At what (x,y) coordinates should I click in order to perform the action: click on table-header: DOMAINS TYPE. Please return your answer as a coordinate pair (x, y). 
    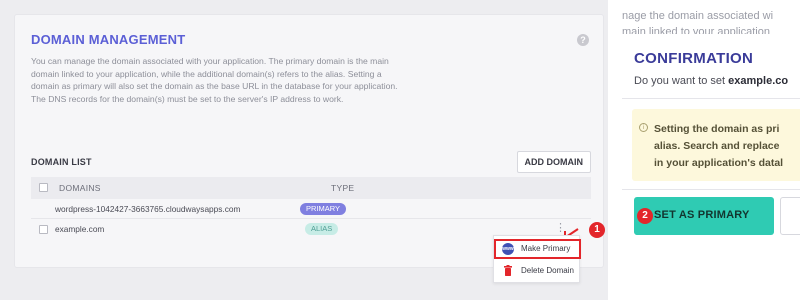
    Looking at the image, I should click on (311, 188).